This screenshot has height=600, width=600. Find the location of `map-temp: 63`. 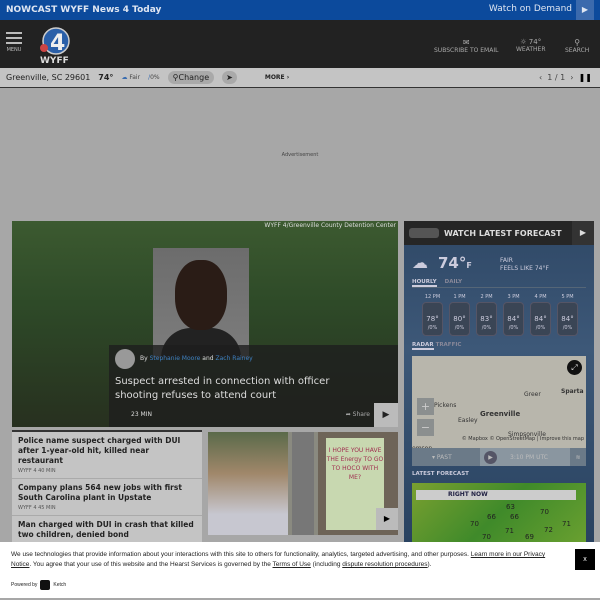

map-temp: 63 is located at coordinates (510, 507).